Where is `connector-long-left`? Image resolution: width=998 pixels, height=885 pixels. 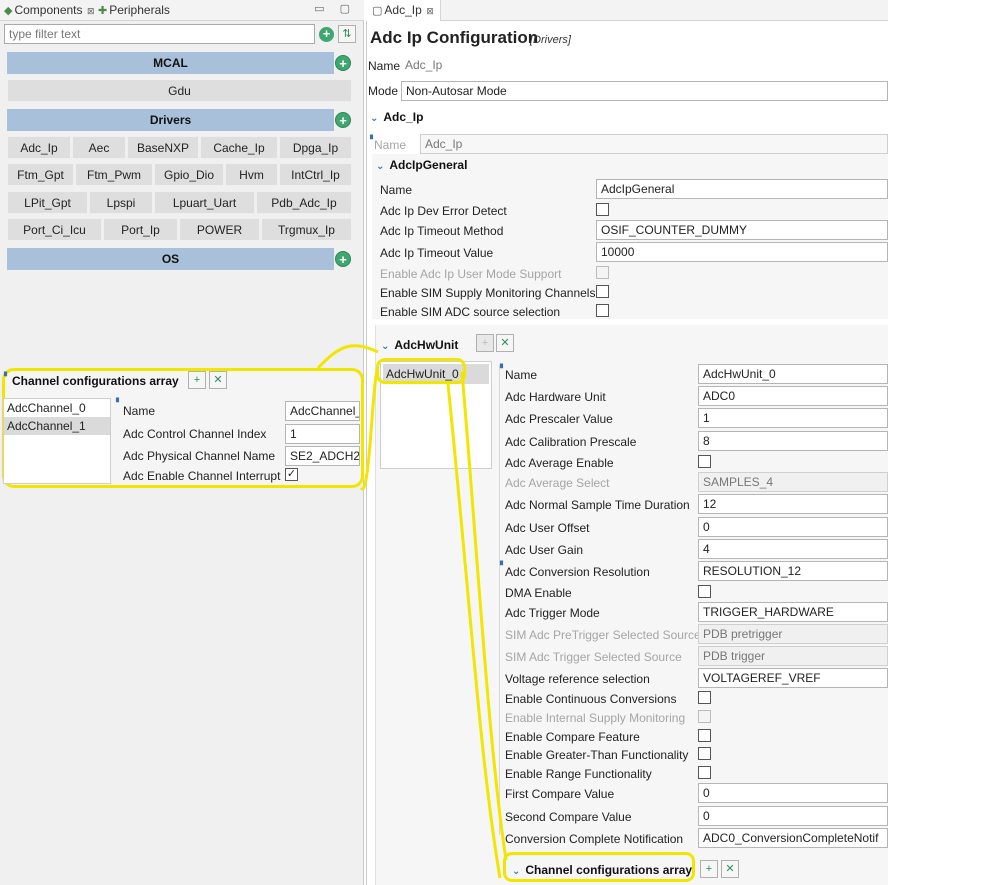
connector-long-left is located at coordinates (474, 631).